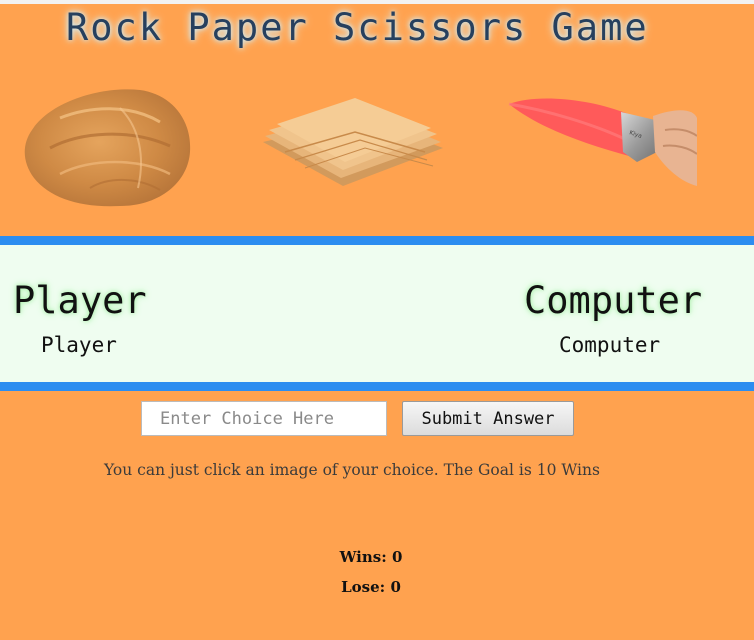 This screenshot has width=754, height=640. What do you see at coordinates (363, 587) in the screenshot?
I see `lose-label: Lose:` at bounding box center [363, 587].